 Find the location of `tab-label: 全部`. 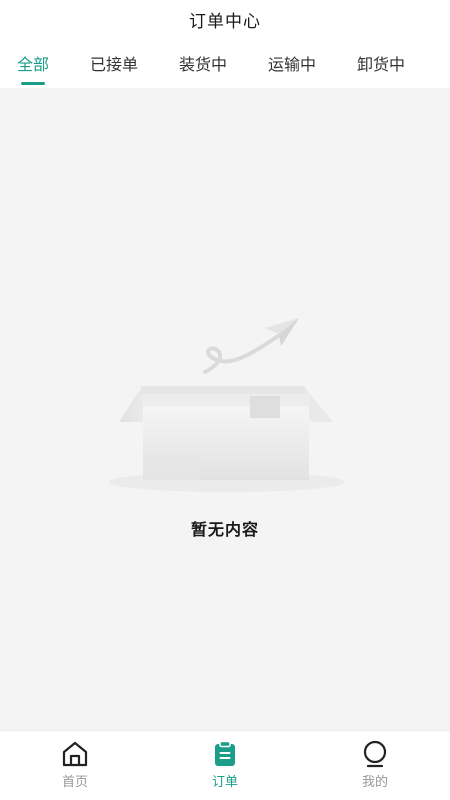

tab-label: 全部 is located at coordinates (33, 64).